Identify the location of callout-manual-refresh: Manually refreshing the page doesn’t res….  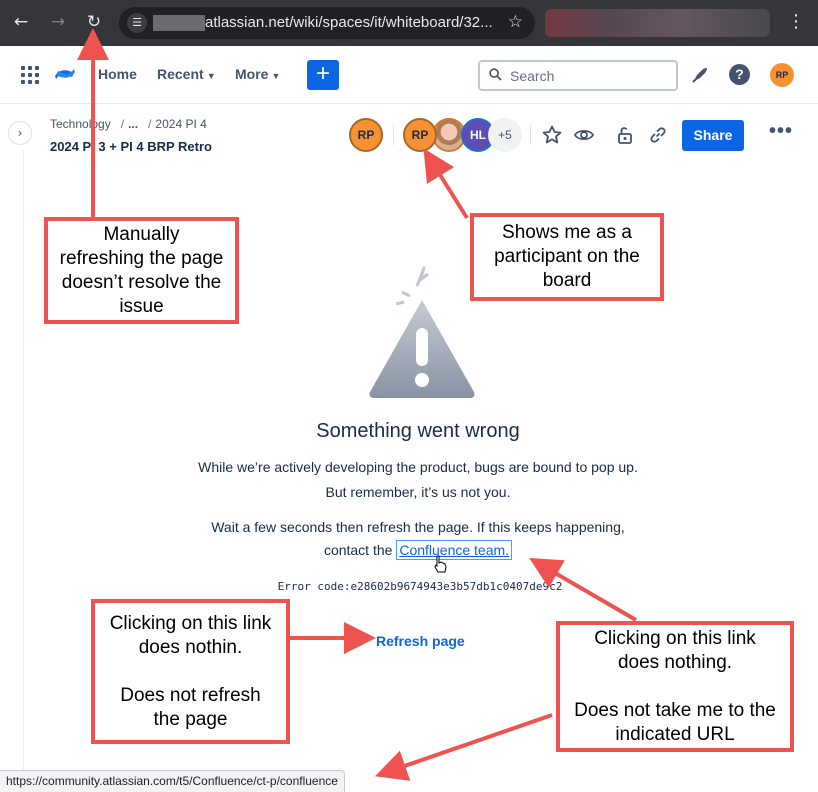
(141, 270).